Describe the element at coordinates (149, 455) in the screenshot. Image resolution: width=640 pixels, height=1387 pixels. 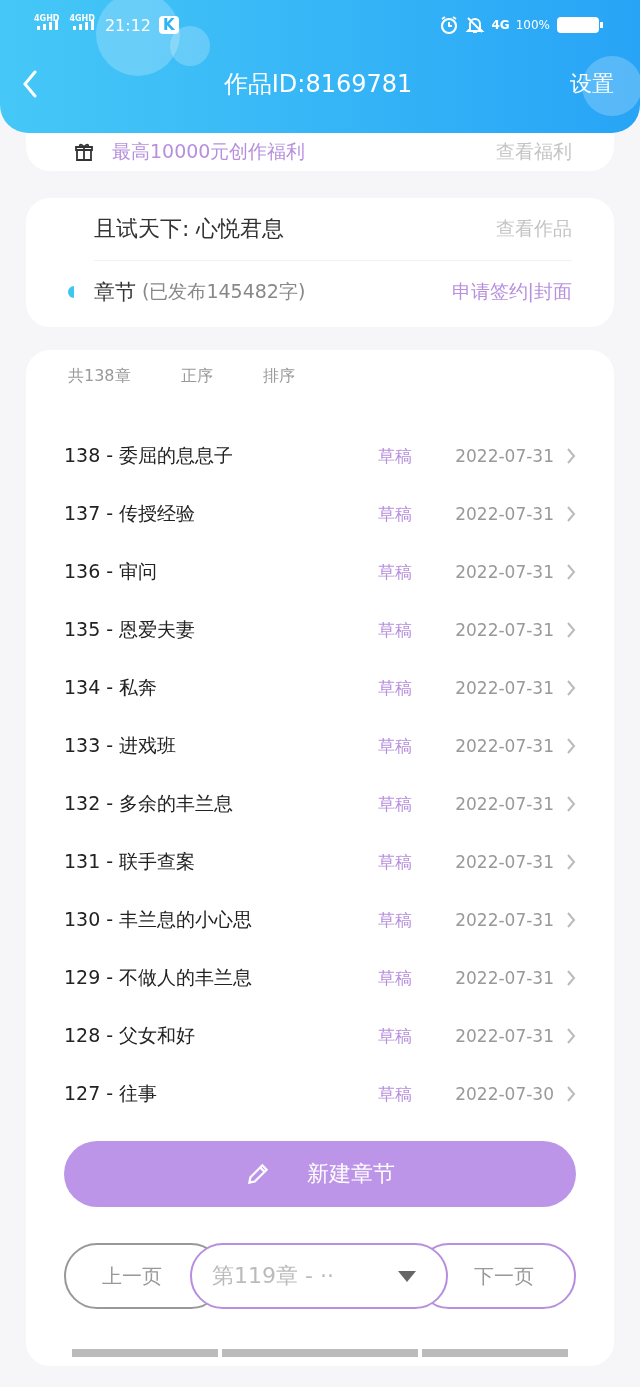
I see `chapter-title: 138 - 委屈的息息子` at that location.